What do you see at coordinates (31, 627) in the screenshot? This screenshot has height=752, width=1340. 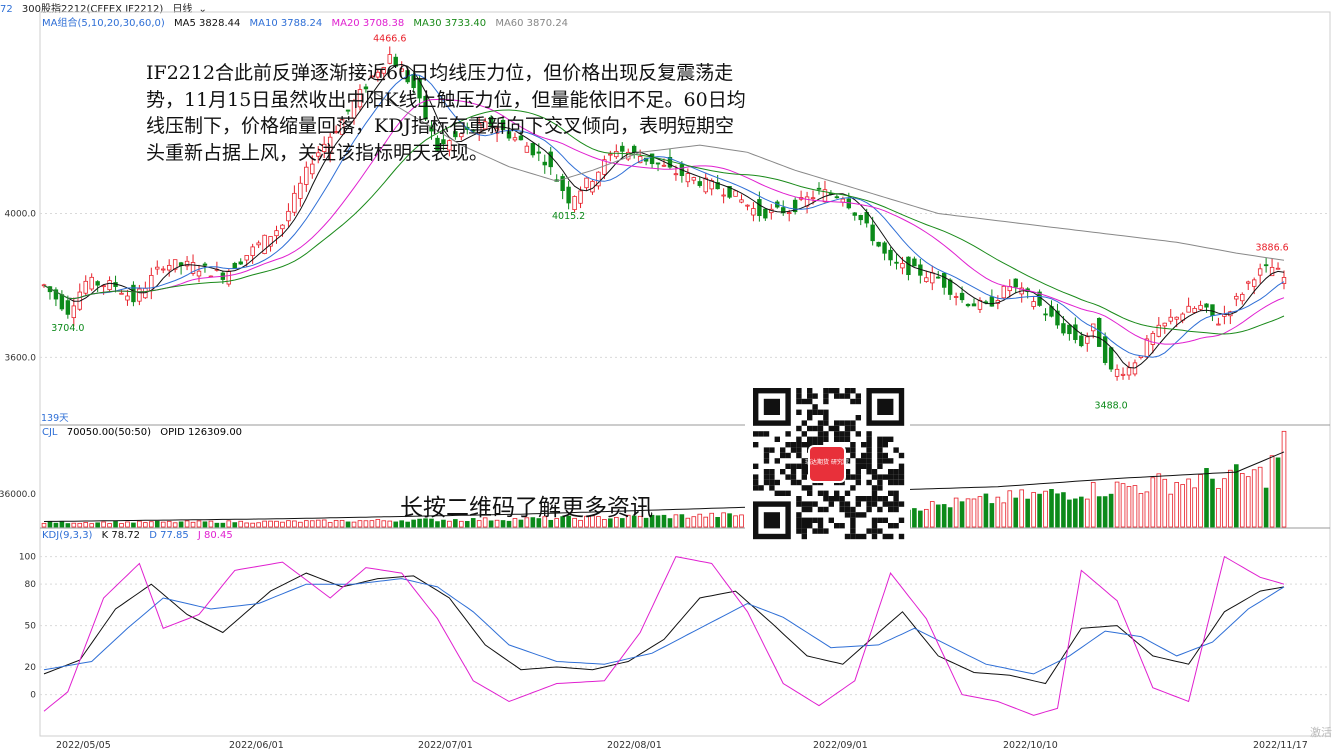 I see `kdj-tick-label: 50` at bounding box center [31, 627].